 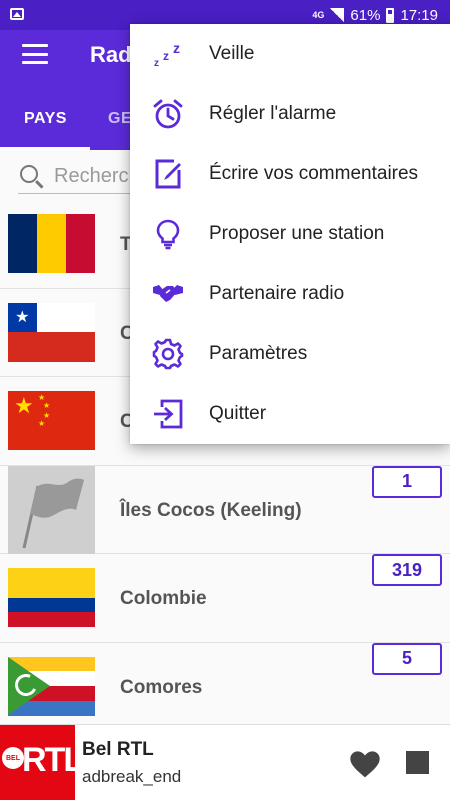 I want to click on station-logo: BEL RTL, so click(x=42, y=762).